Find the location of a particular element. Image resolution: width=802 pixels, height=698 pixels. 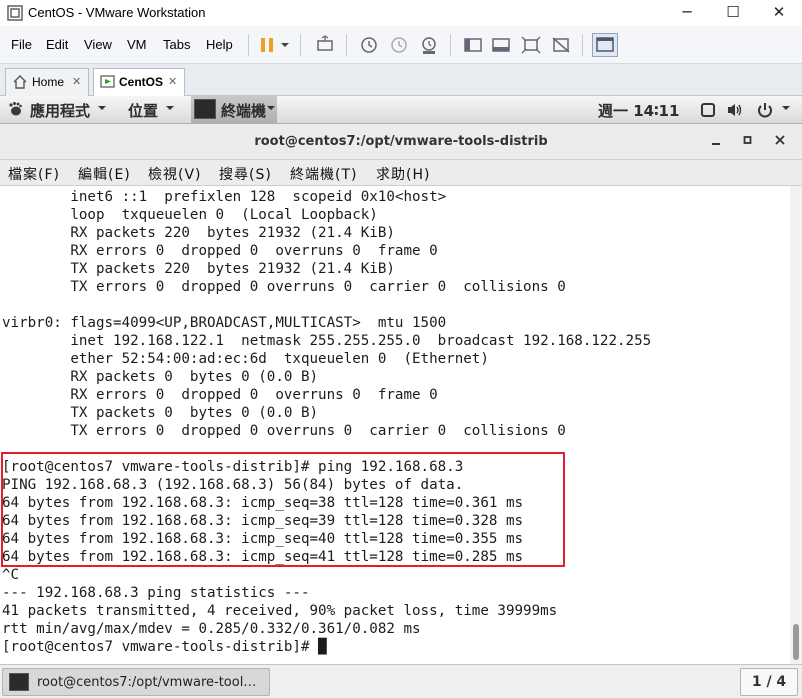

snapshot-icon is located at coordinates (369, 45).